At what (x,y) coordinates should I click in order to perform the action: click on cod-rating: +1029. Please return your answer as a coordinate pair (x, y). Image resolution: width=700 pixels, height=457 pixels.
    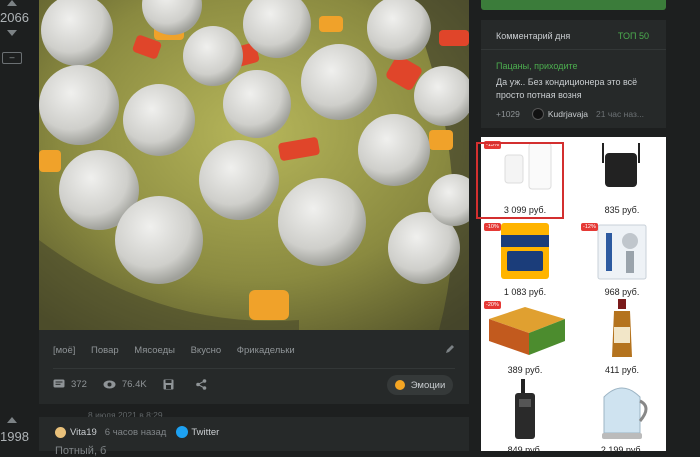
    Looking at the image, I should click on (508, 114).